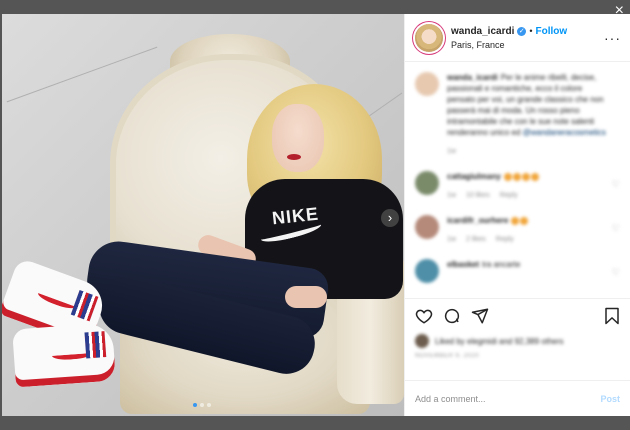  What do you see at coordinates (527, 230) in the screenshot?
I see `comment-body: icardifr_ourhere 1w 2 likes Reply` at bounding box center [527, 230].